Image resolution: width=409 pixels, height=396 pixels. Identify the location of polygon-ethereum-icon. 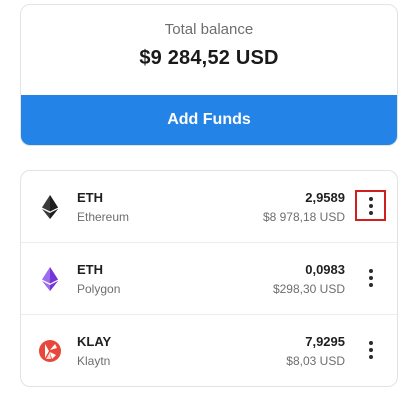
(50, 279).